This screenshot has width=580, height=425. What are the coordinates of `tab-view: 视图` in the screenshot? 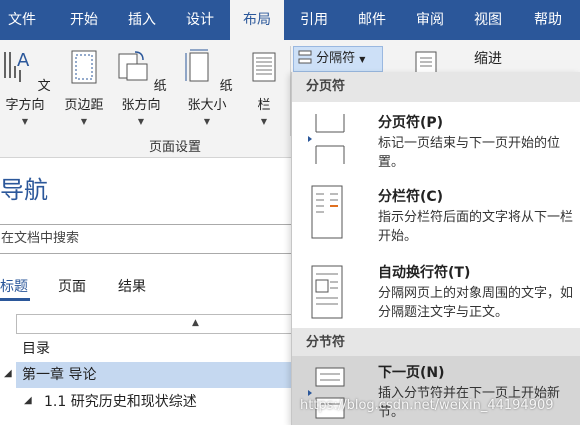 It's located at (488, 20).